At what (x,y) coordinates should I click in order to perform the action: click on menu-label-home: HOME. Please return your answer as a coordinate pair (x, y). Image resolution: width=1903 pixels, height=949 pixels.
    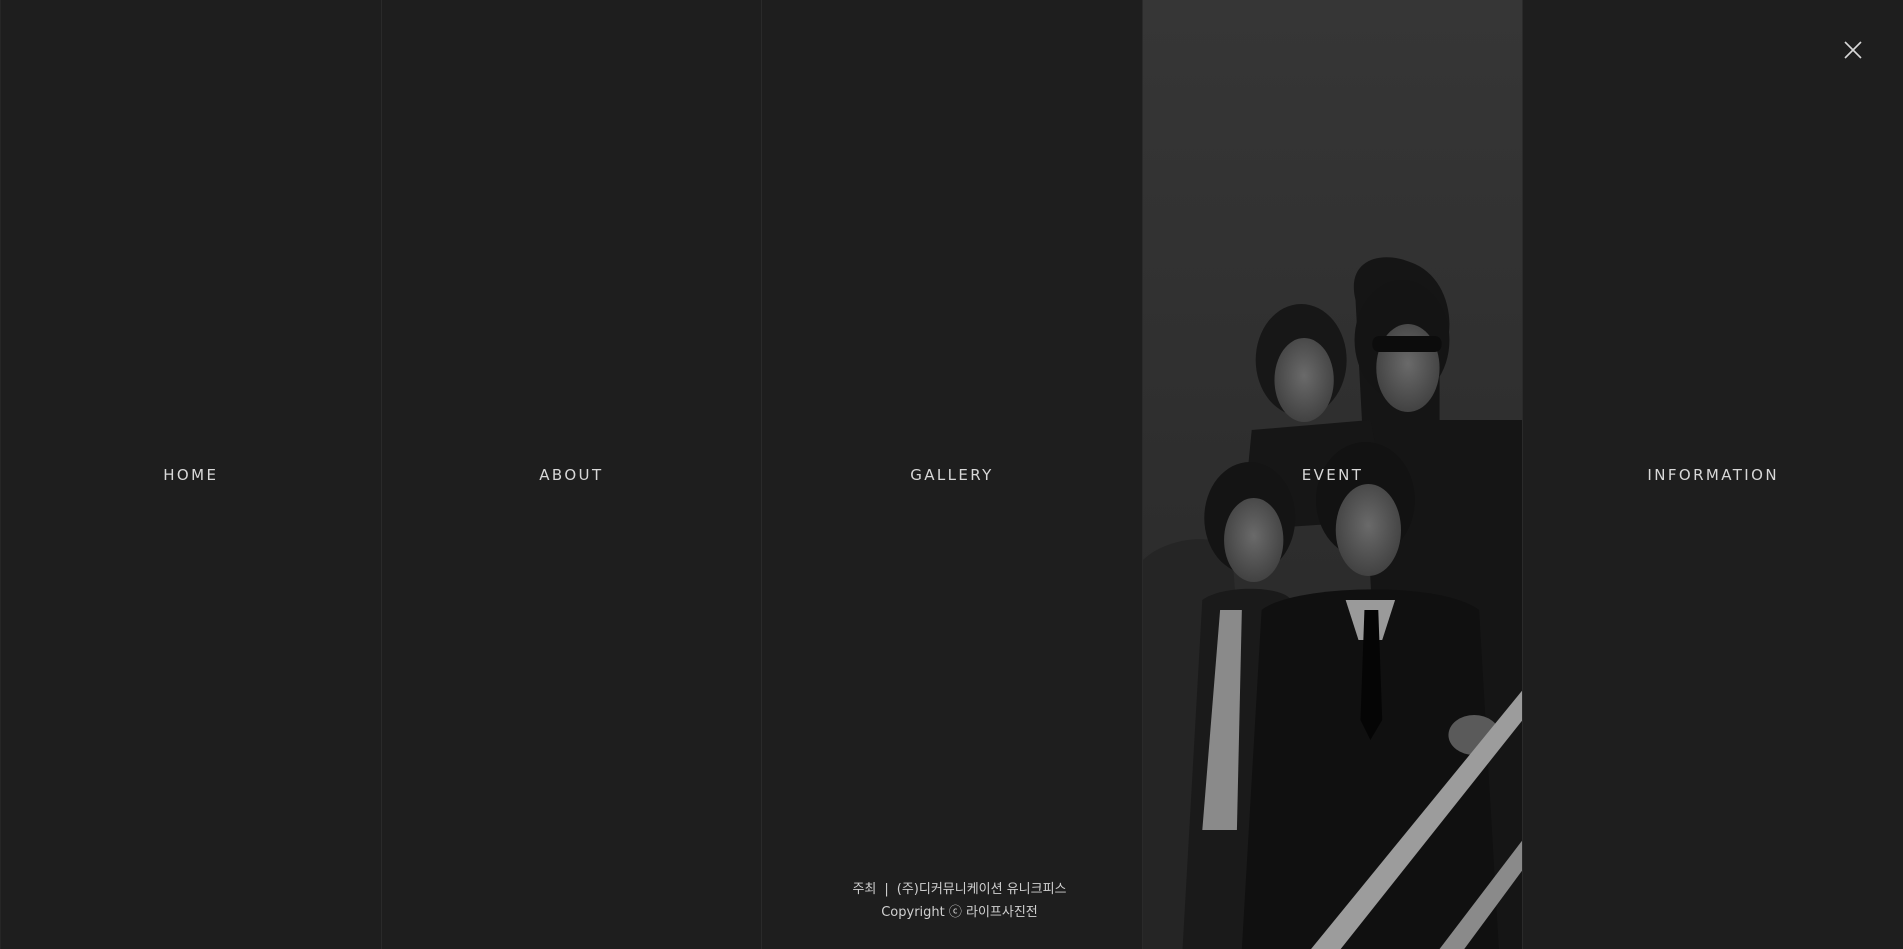
    Looking at the image, I should click on (191, 475).